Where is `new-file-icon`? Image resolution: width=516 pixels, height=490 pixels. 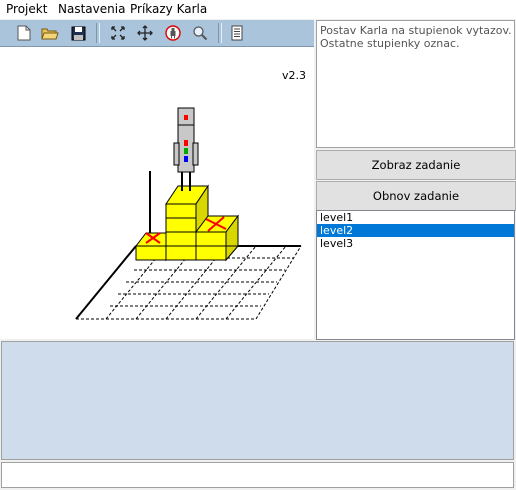
new-file-icon is located at coordinates (24, 33).